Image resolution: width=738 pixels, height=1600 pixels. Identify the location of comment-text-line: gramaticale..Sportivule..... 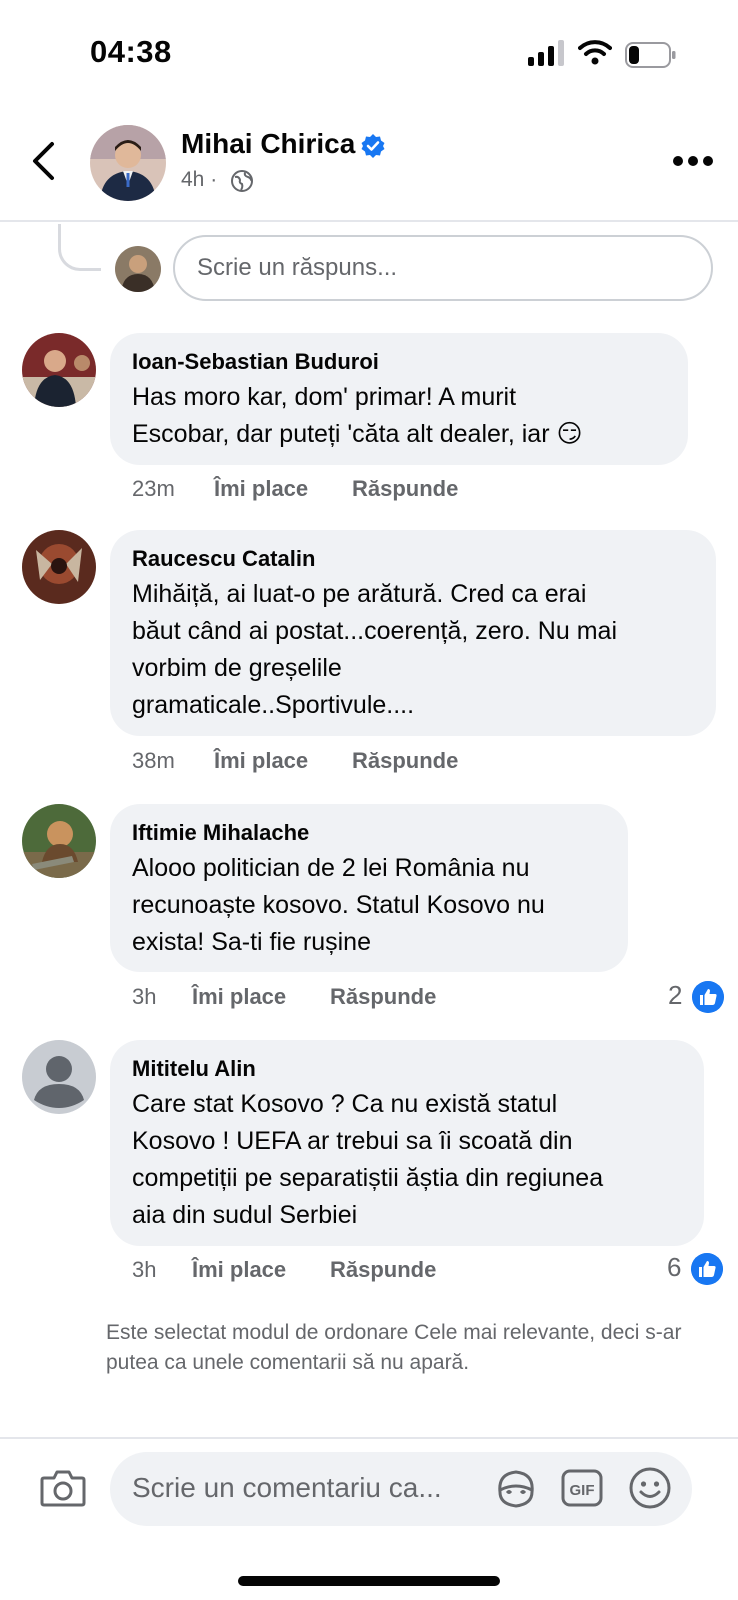
(273, 705).